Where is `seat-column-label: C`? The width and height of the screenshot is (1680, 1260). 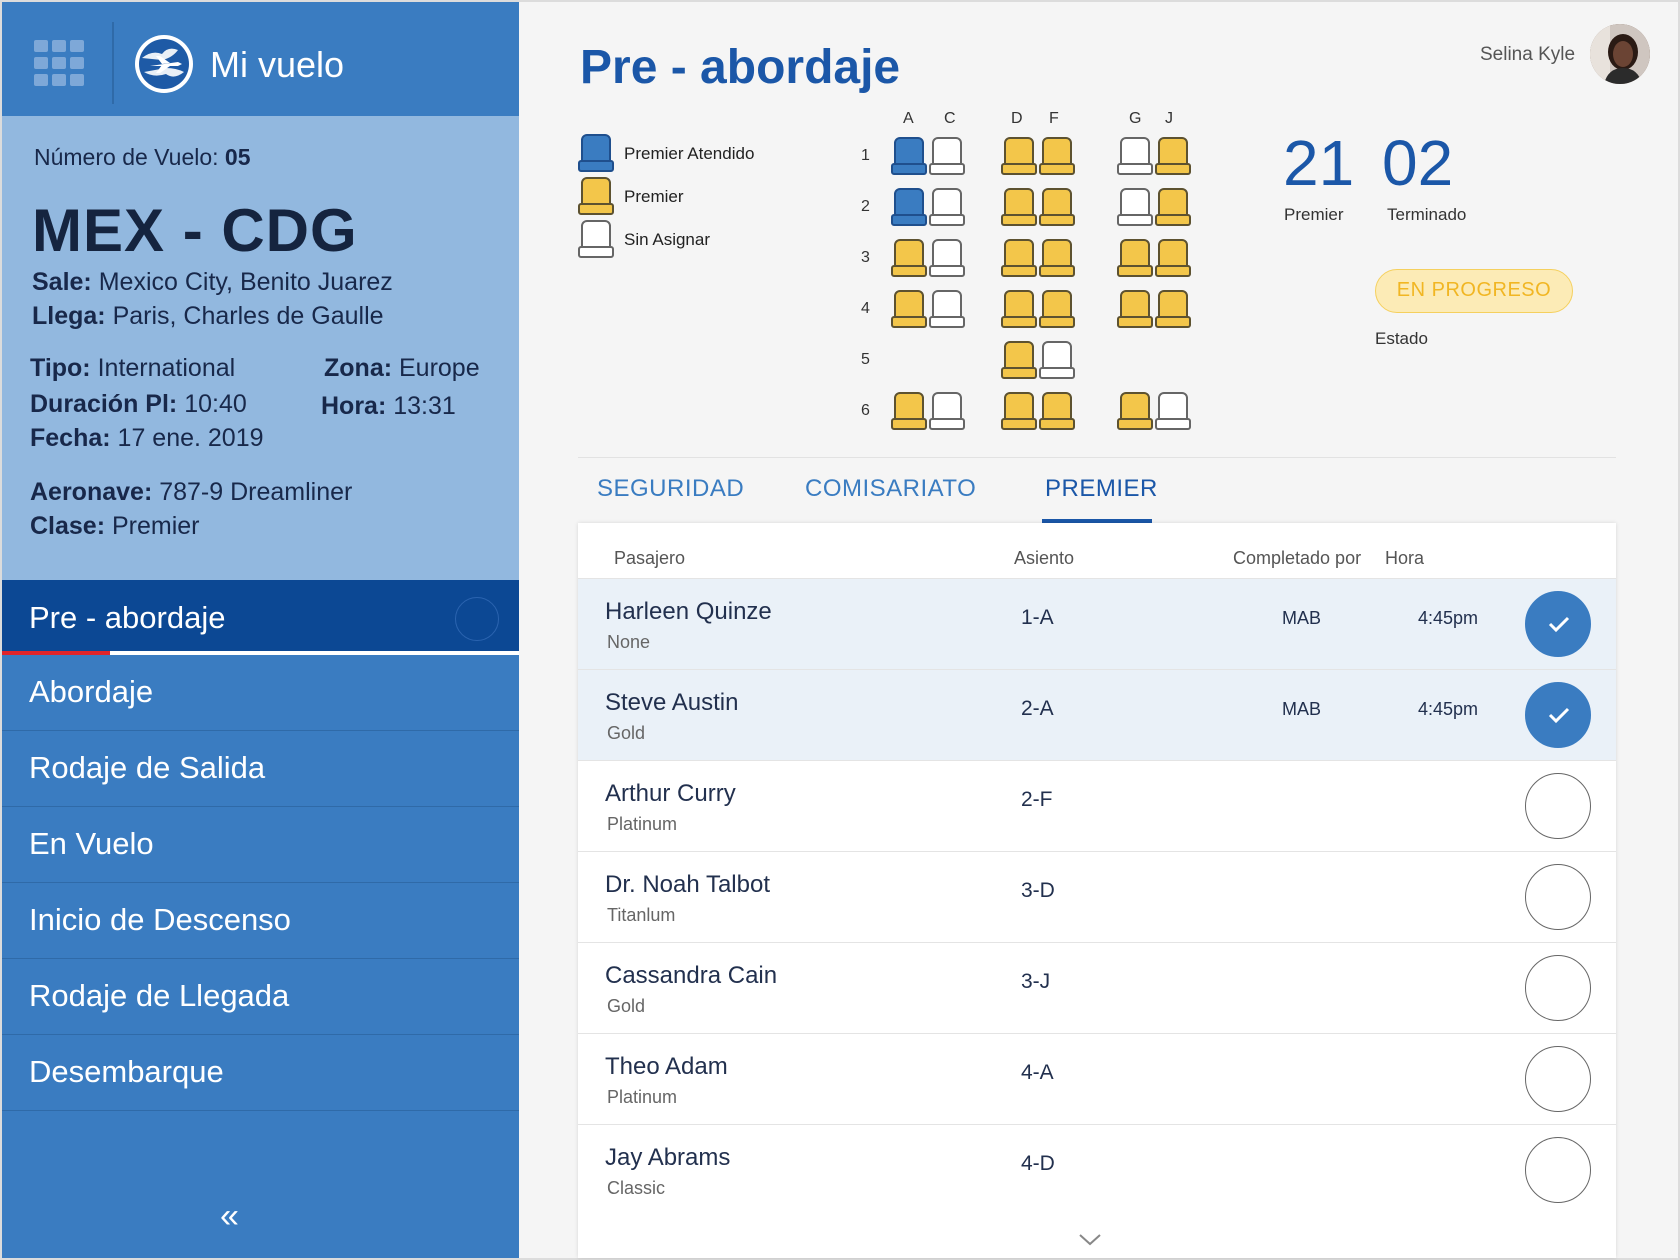 seat-column-label: C is located at coordinates (950, 118).